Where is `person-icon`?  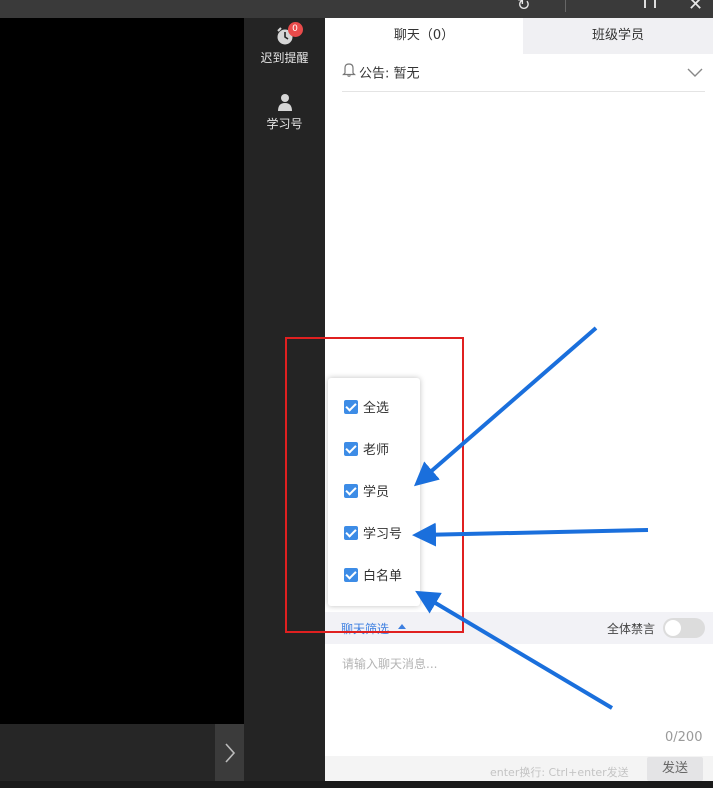 person-icon is located at coordinates (285, 102).